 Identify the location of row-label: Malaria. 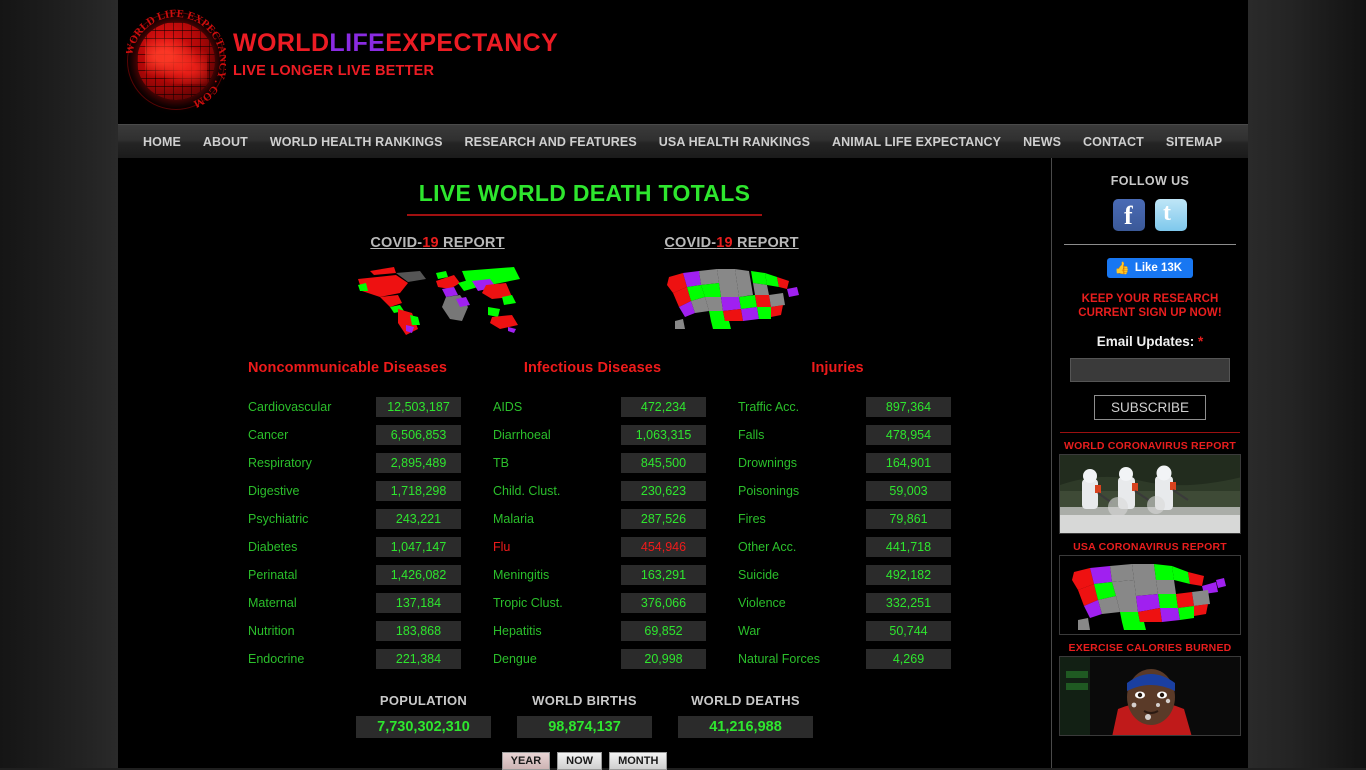
(513, 519).